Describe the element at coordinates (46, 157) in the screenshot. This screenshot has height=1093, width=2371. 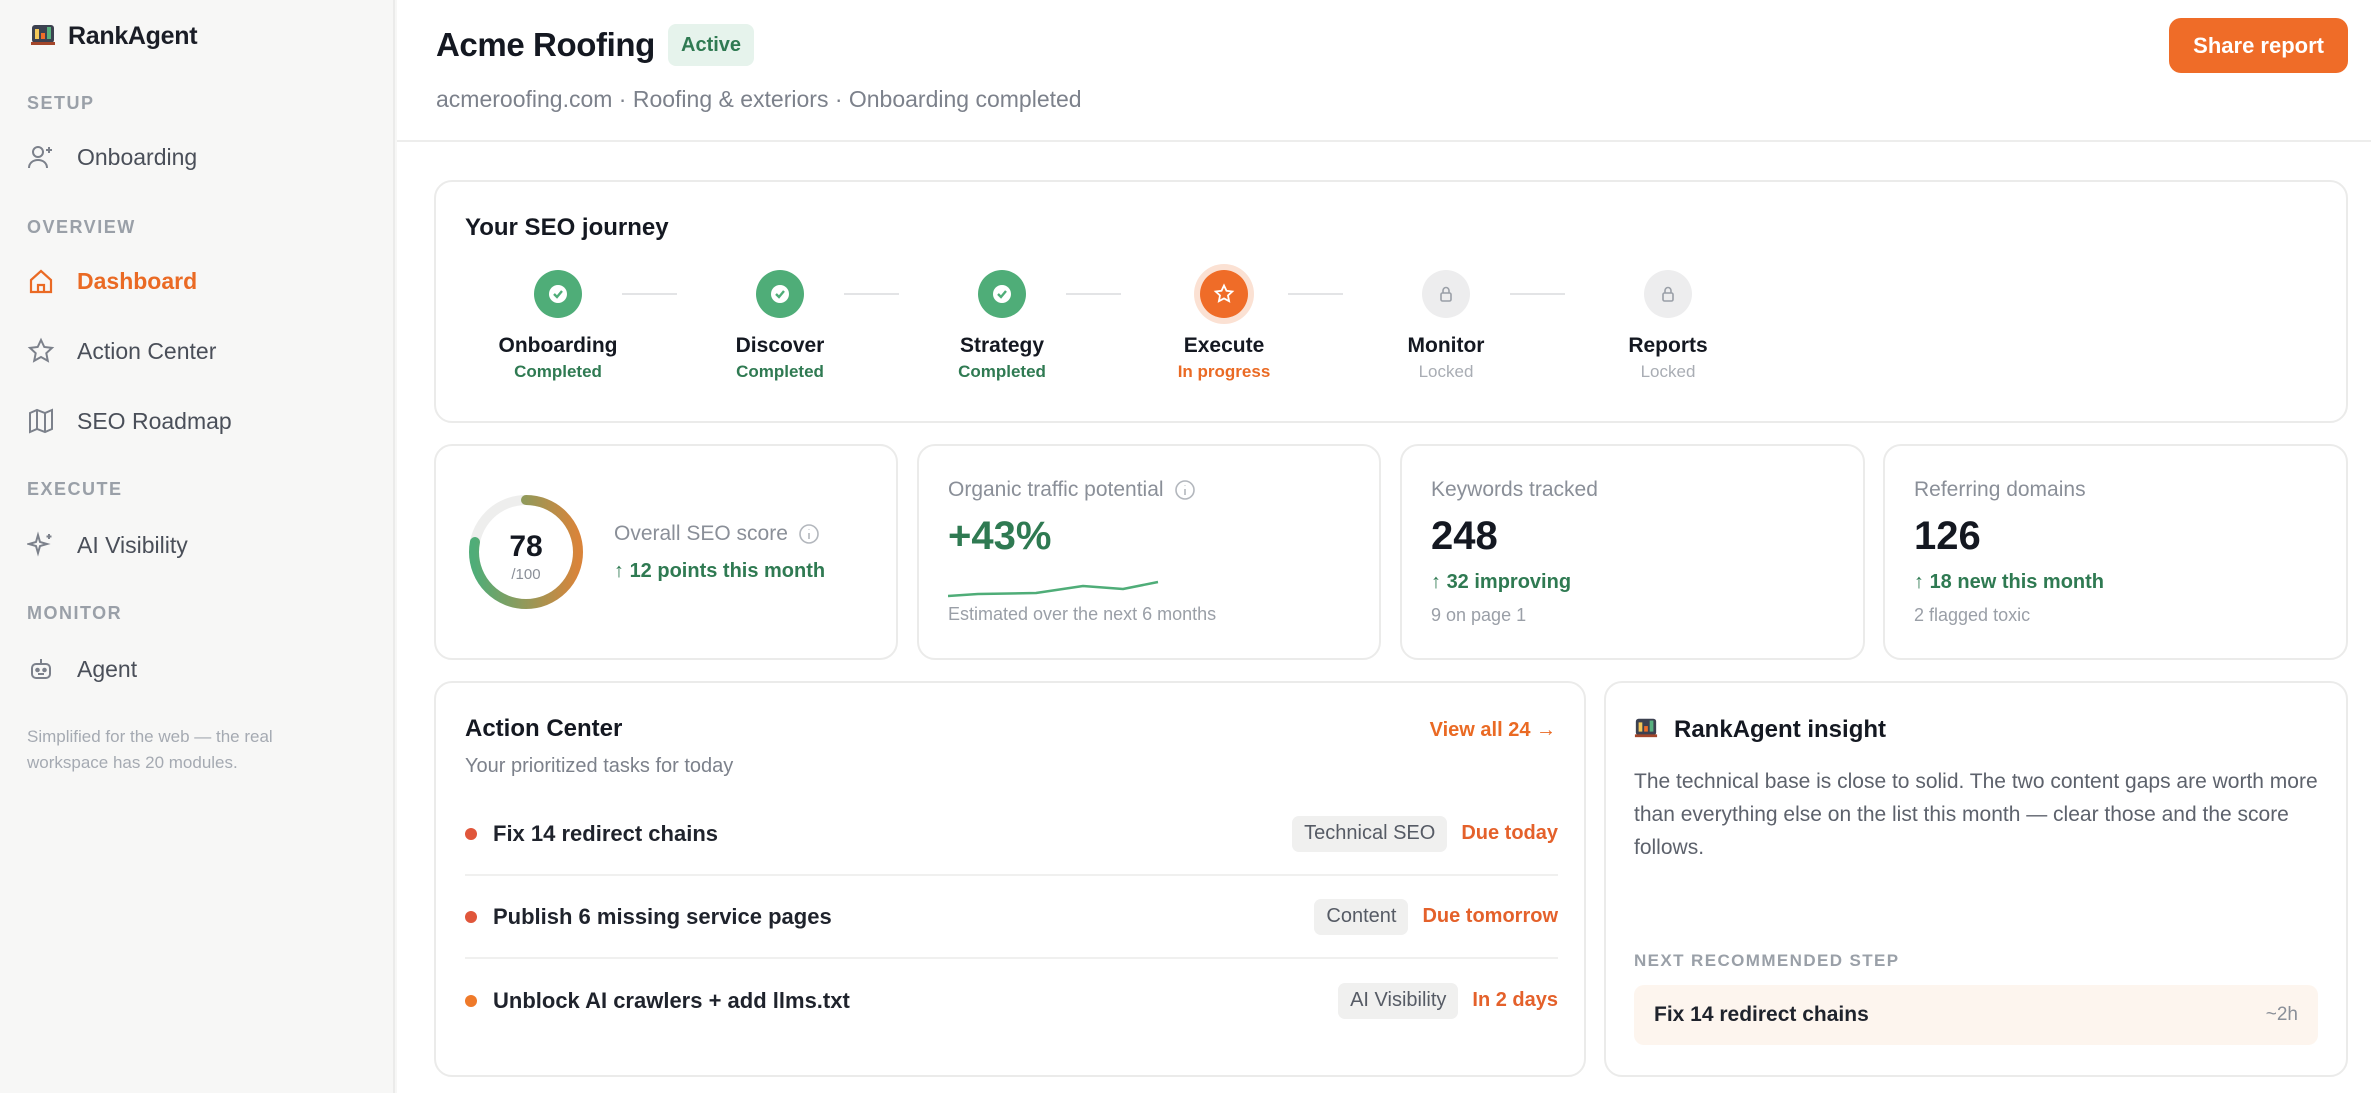
I see `user-plus-icon` at that location.